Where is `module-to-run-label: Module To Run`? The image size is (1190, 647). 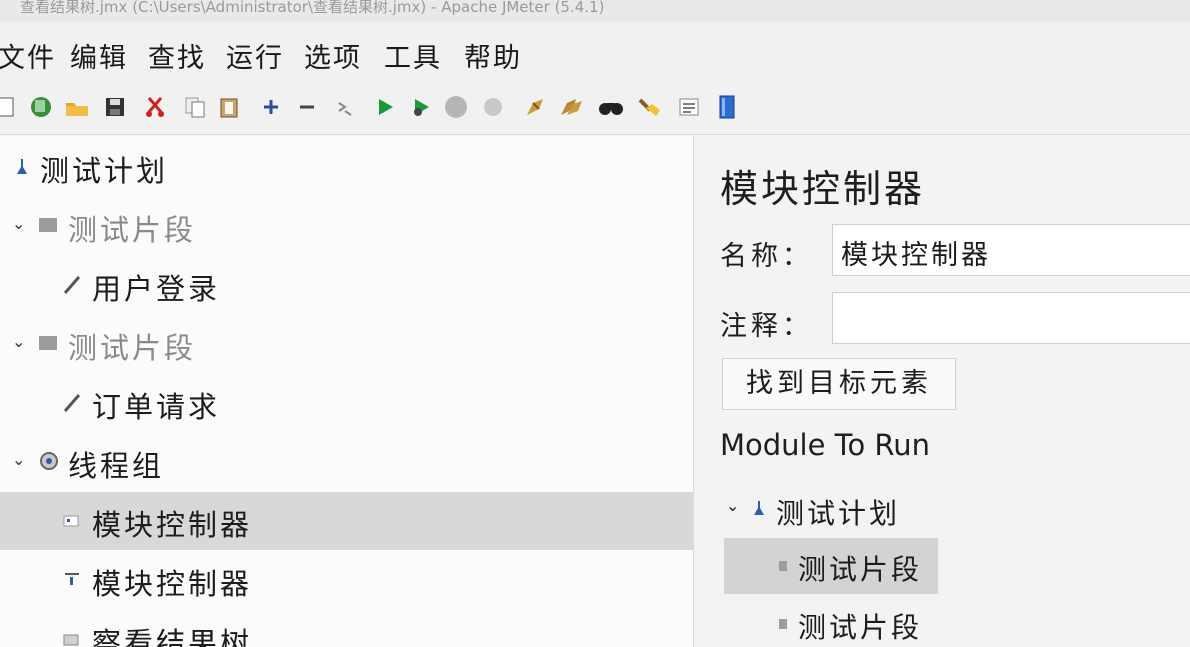
module-to-run-label: Module To Run is located at coordinates (825, 445).